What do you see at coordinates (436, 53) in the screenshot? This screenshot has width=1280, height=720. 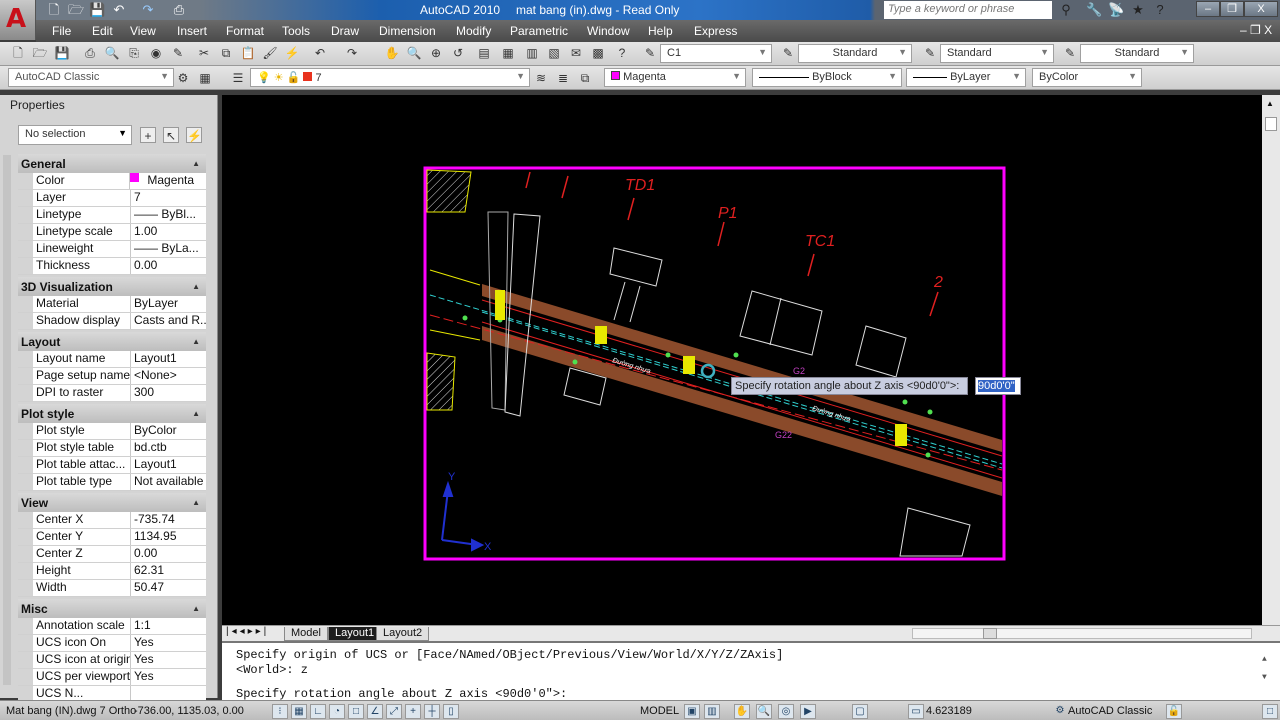 I see `zoom-window-icon: ⊕` at bounding box center [436, 53].